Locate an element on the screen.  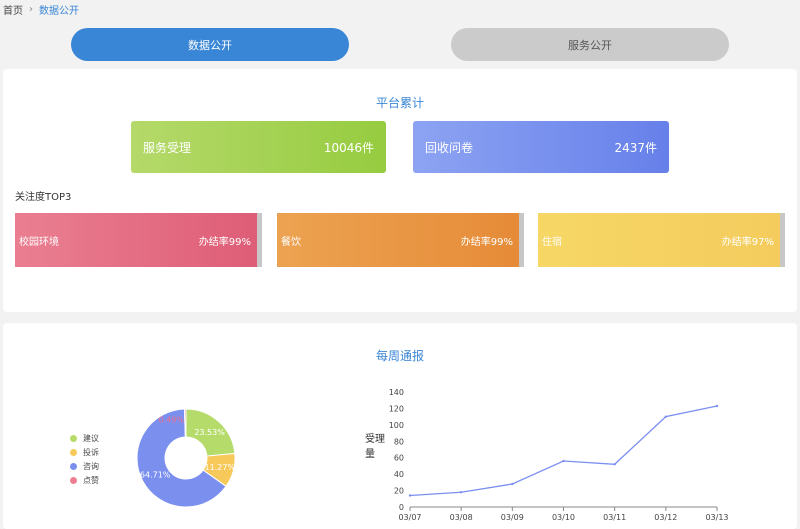
y-tick-label: 40 is located at coordinates (399, 474).